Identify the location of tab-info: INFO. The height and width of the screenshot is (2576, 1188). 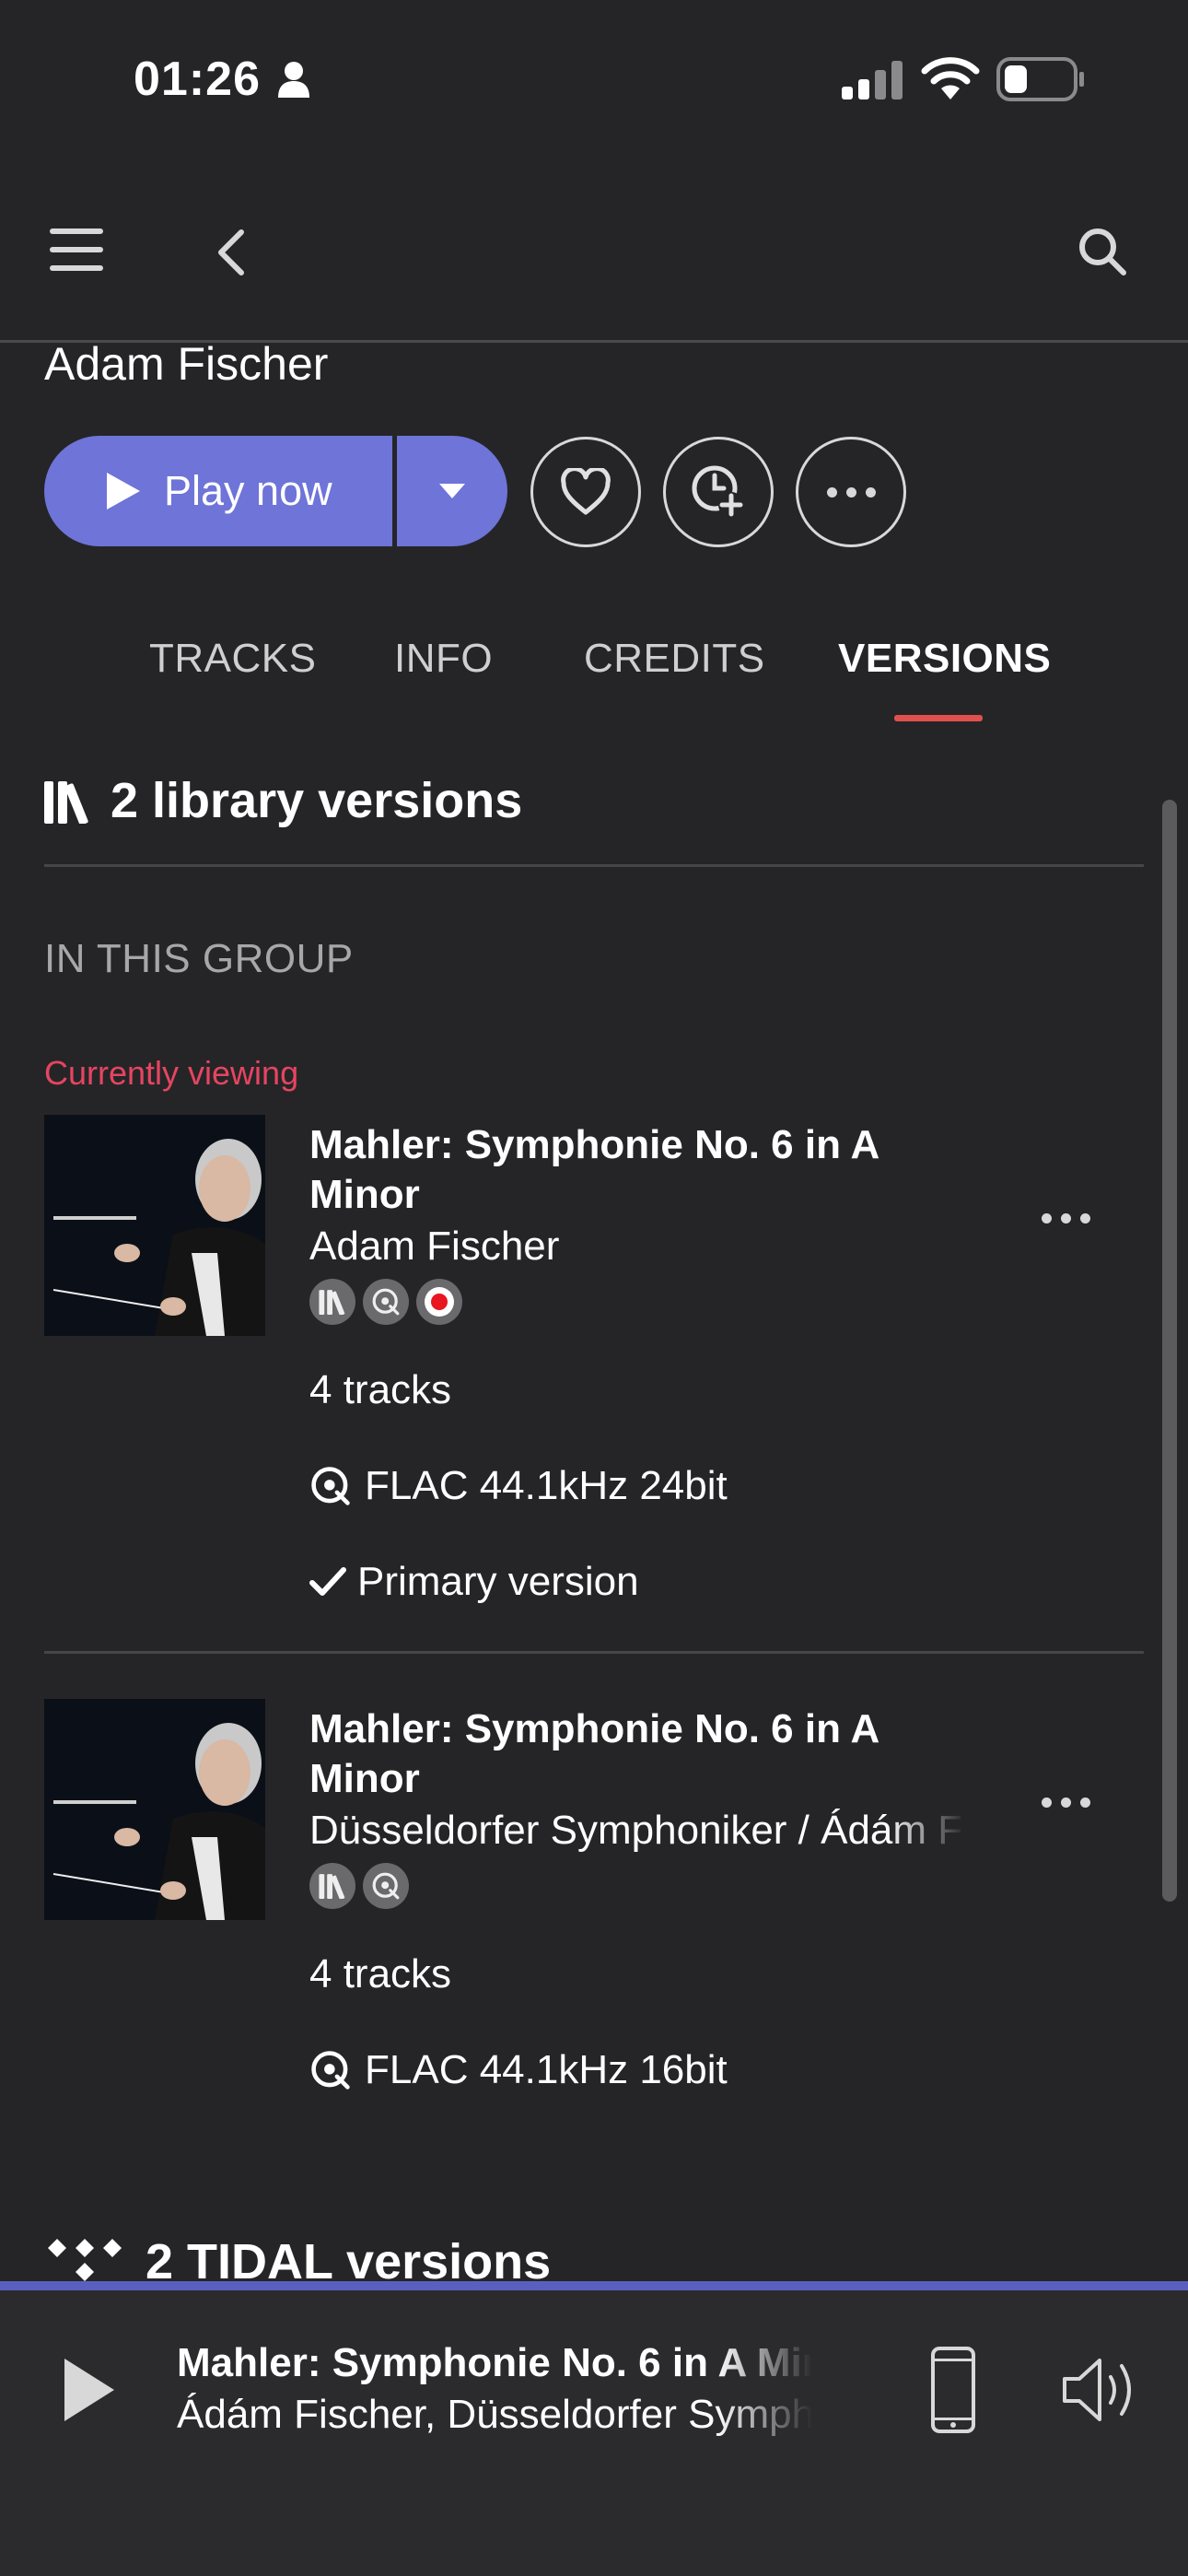
(444, 659).